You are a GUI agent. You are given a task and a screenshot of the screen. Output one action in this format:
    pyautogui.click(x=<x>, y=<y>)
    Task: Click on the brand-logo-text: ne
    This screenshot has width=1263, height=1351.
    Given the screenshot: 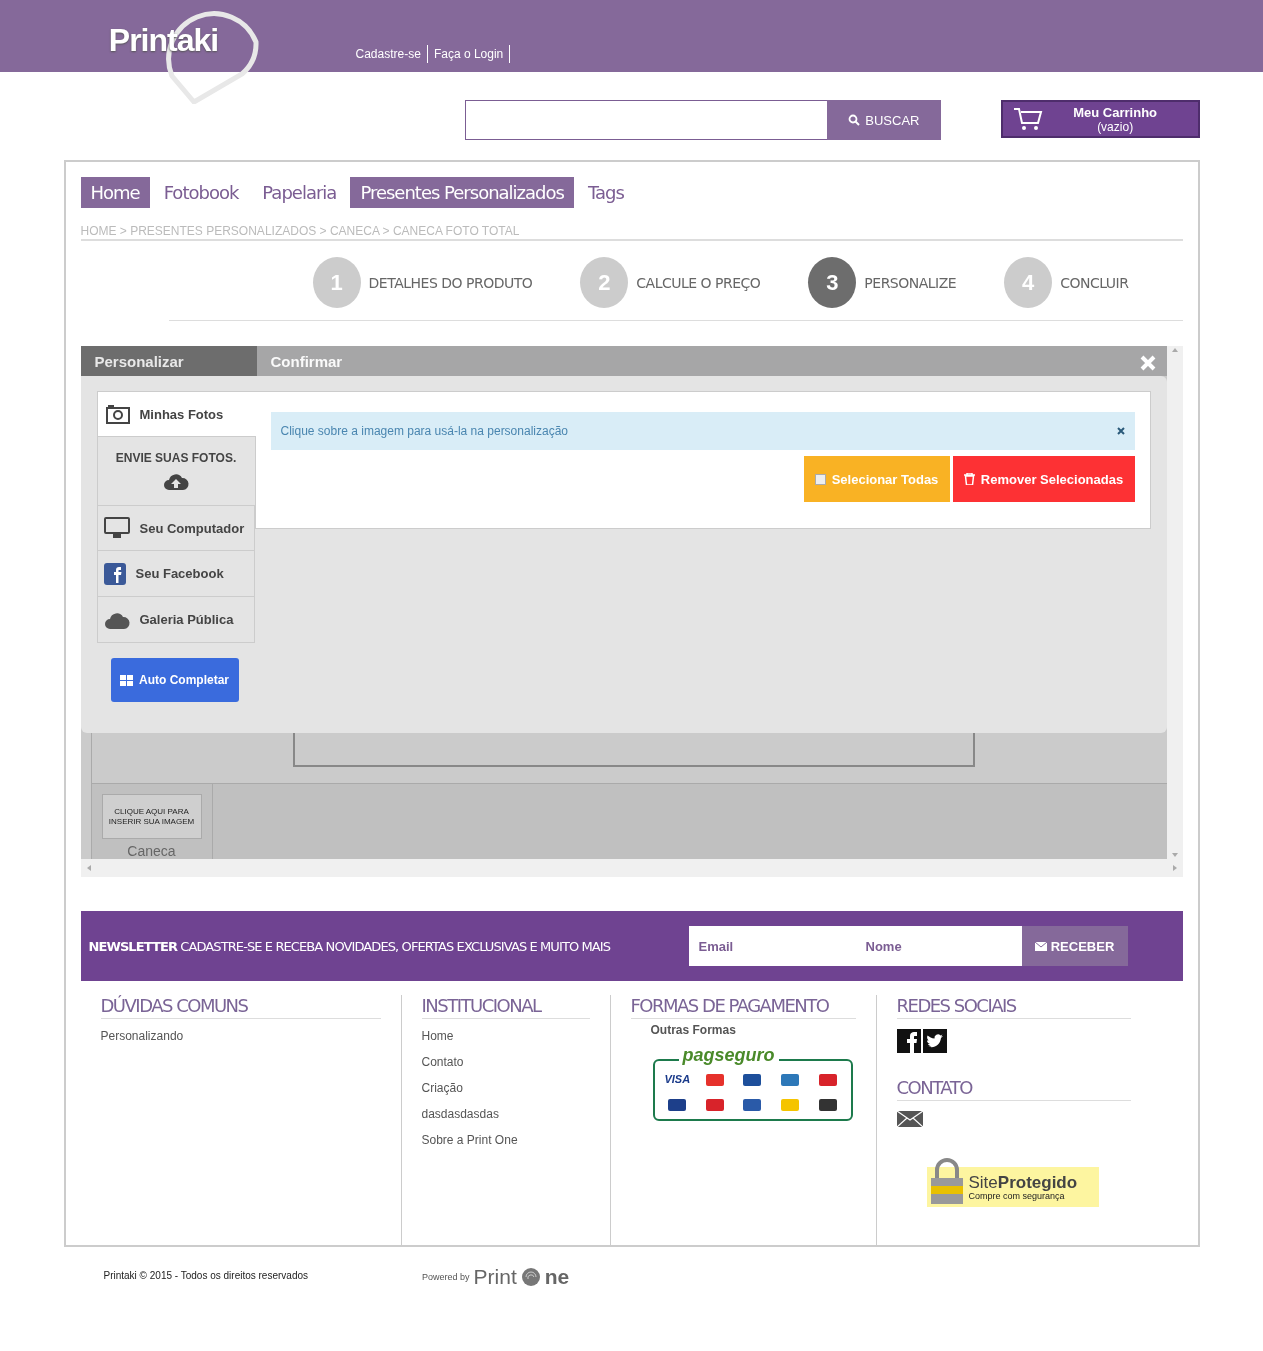 What is the action you would take?
    pyautogui.click(x=557, y=1277)
    